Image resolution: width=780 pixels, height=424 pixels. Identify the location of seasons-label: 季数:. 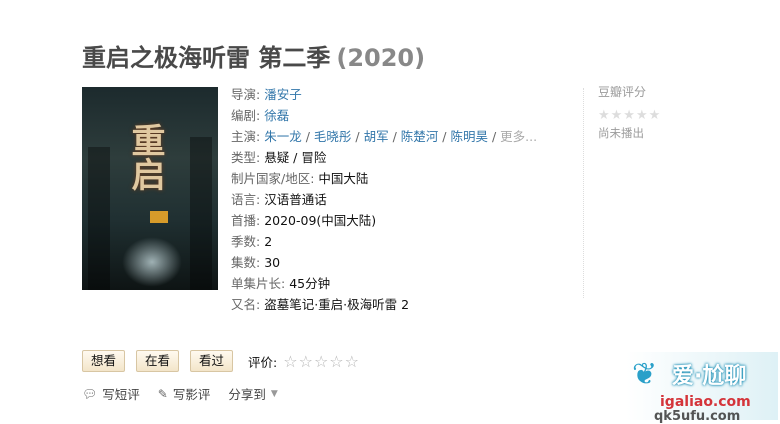
(246, 241).